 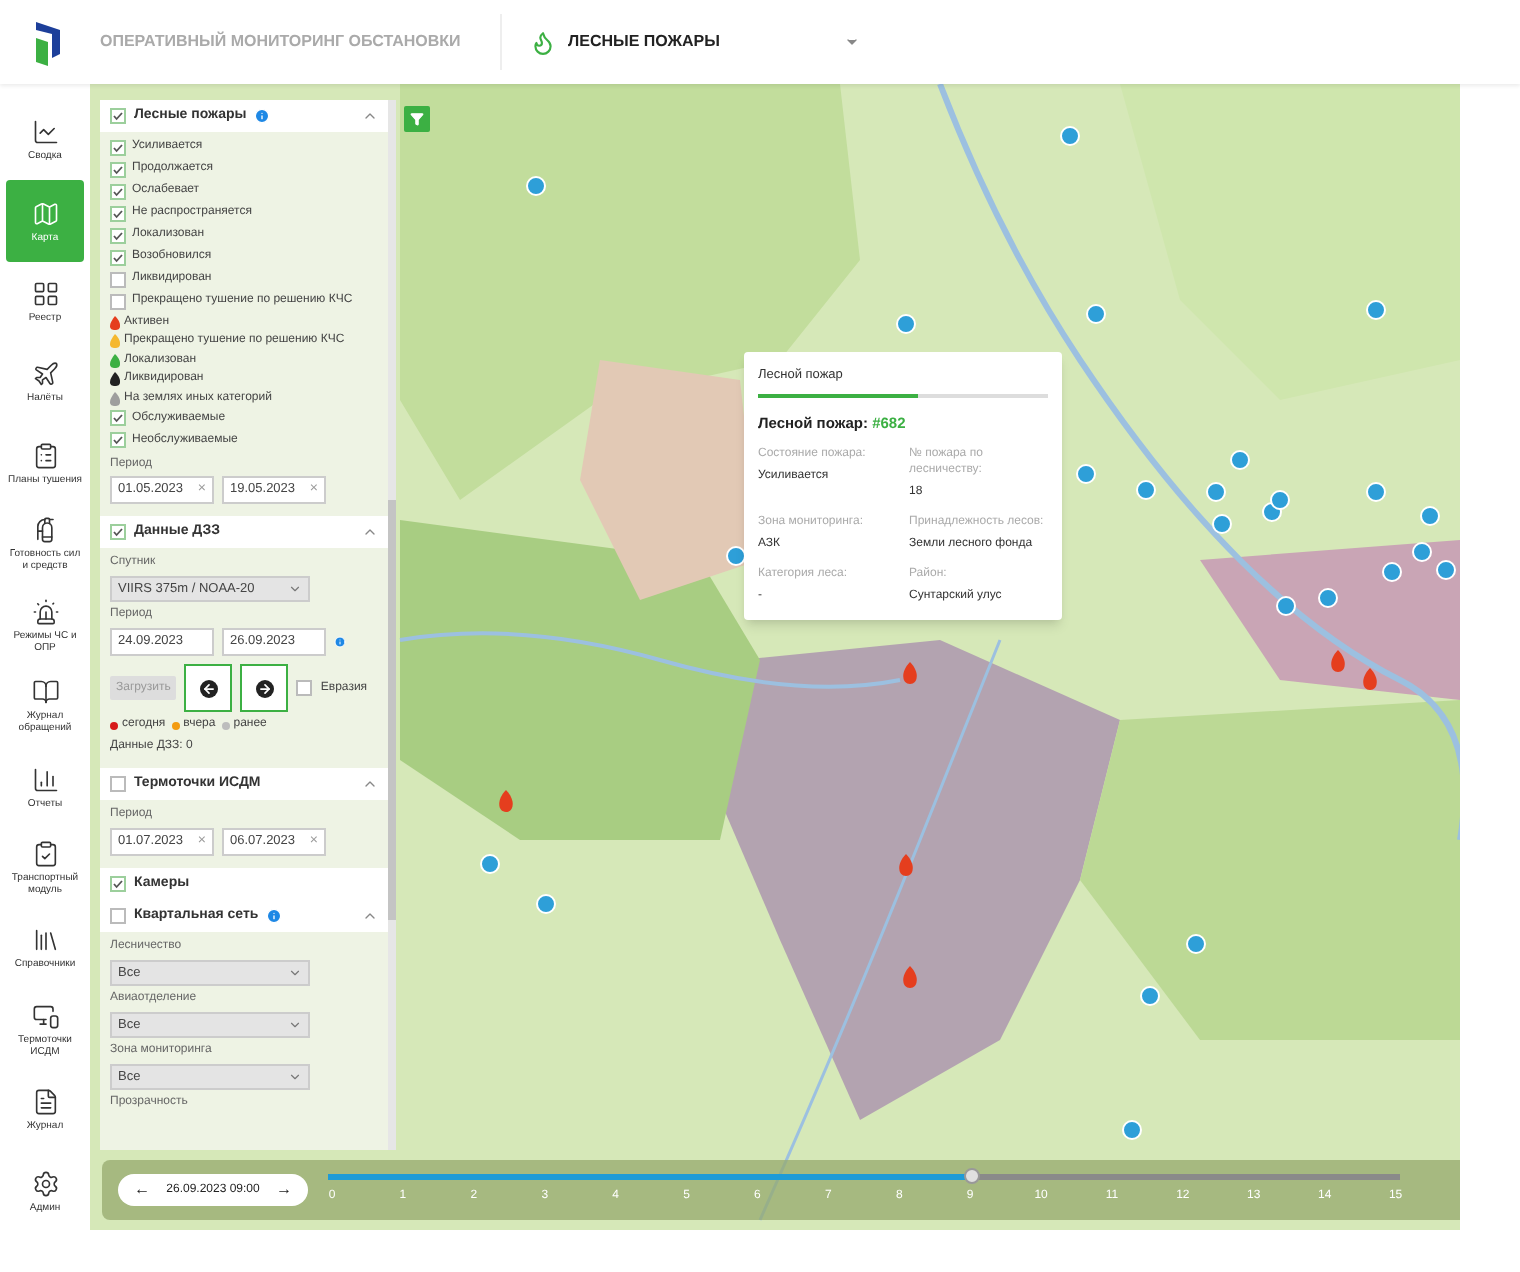 What do you see at coordinates (714, 42) in the screenshot?
I see `layer-dropdown: ЛЕСНЫЕ ПОЖАРЫ` at bounding box center [714, 42].